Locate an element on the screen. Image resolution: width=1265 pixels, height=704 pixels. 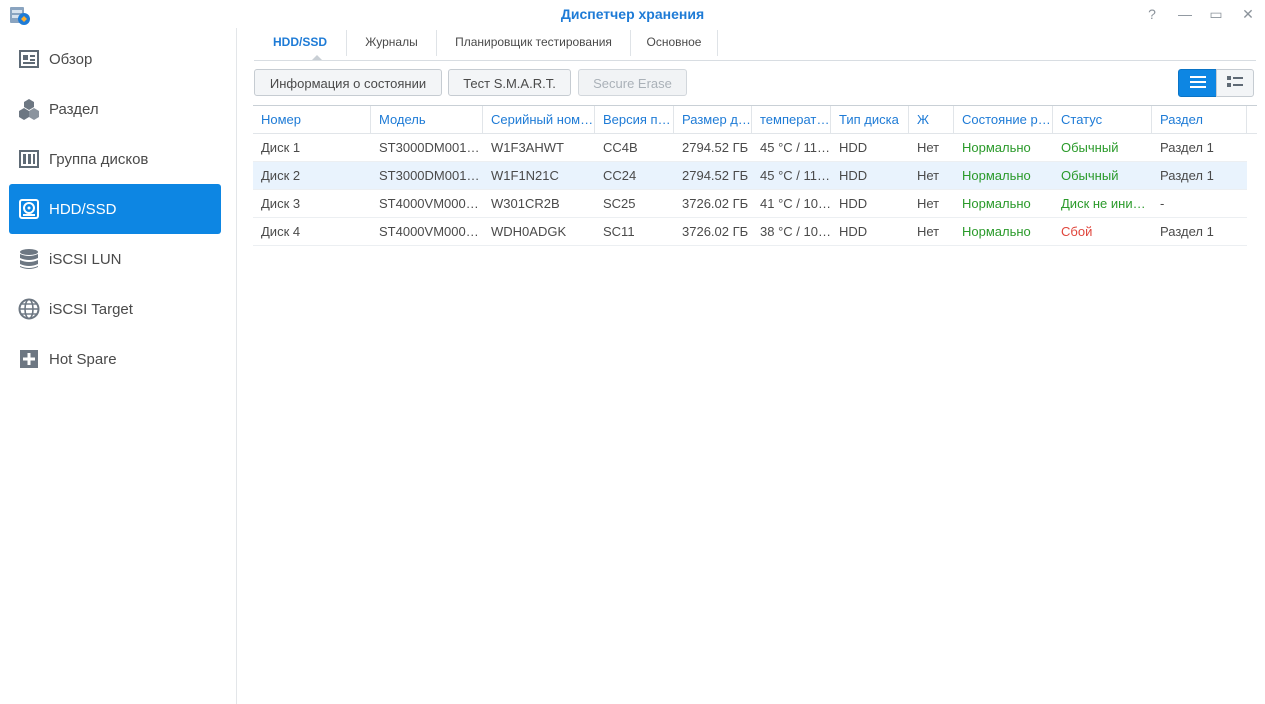
cell-firmware: CC4B is located at coordinates (620, 147).